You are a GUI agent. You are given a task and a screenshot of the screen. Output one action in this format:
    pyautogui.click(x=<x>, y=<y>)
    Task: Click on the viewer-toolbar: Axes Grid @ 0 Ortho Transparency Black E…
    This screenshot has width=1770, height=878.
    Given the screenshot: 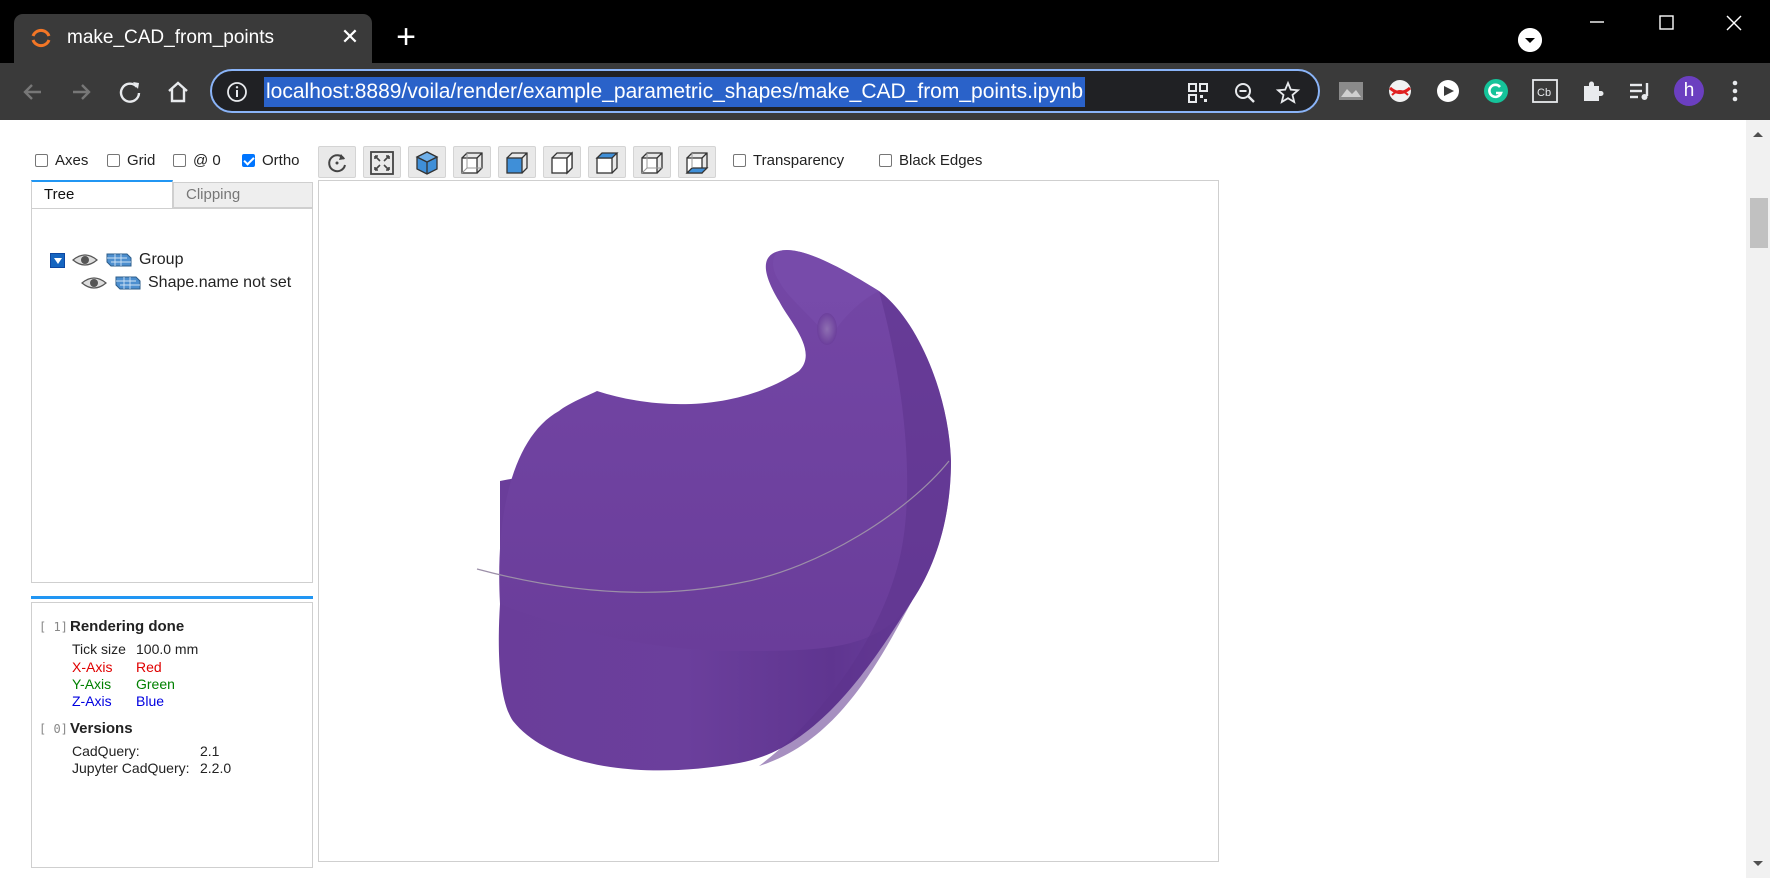 What is the action you would take?
    pyautogui.click(x=630, y=162)
    